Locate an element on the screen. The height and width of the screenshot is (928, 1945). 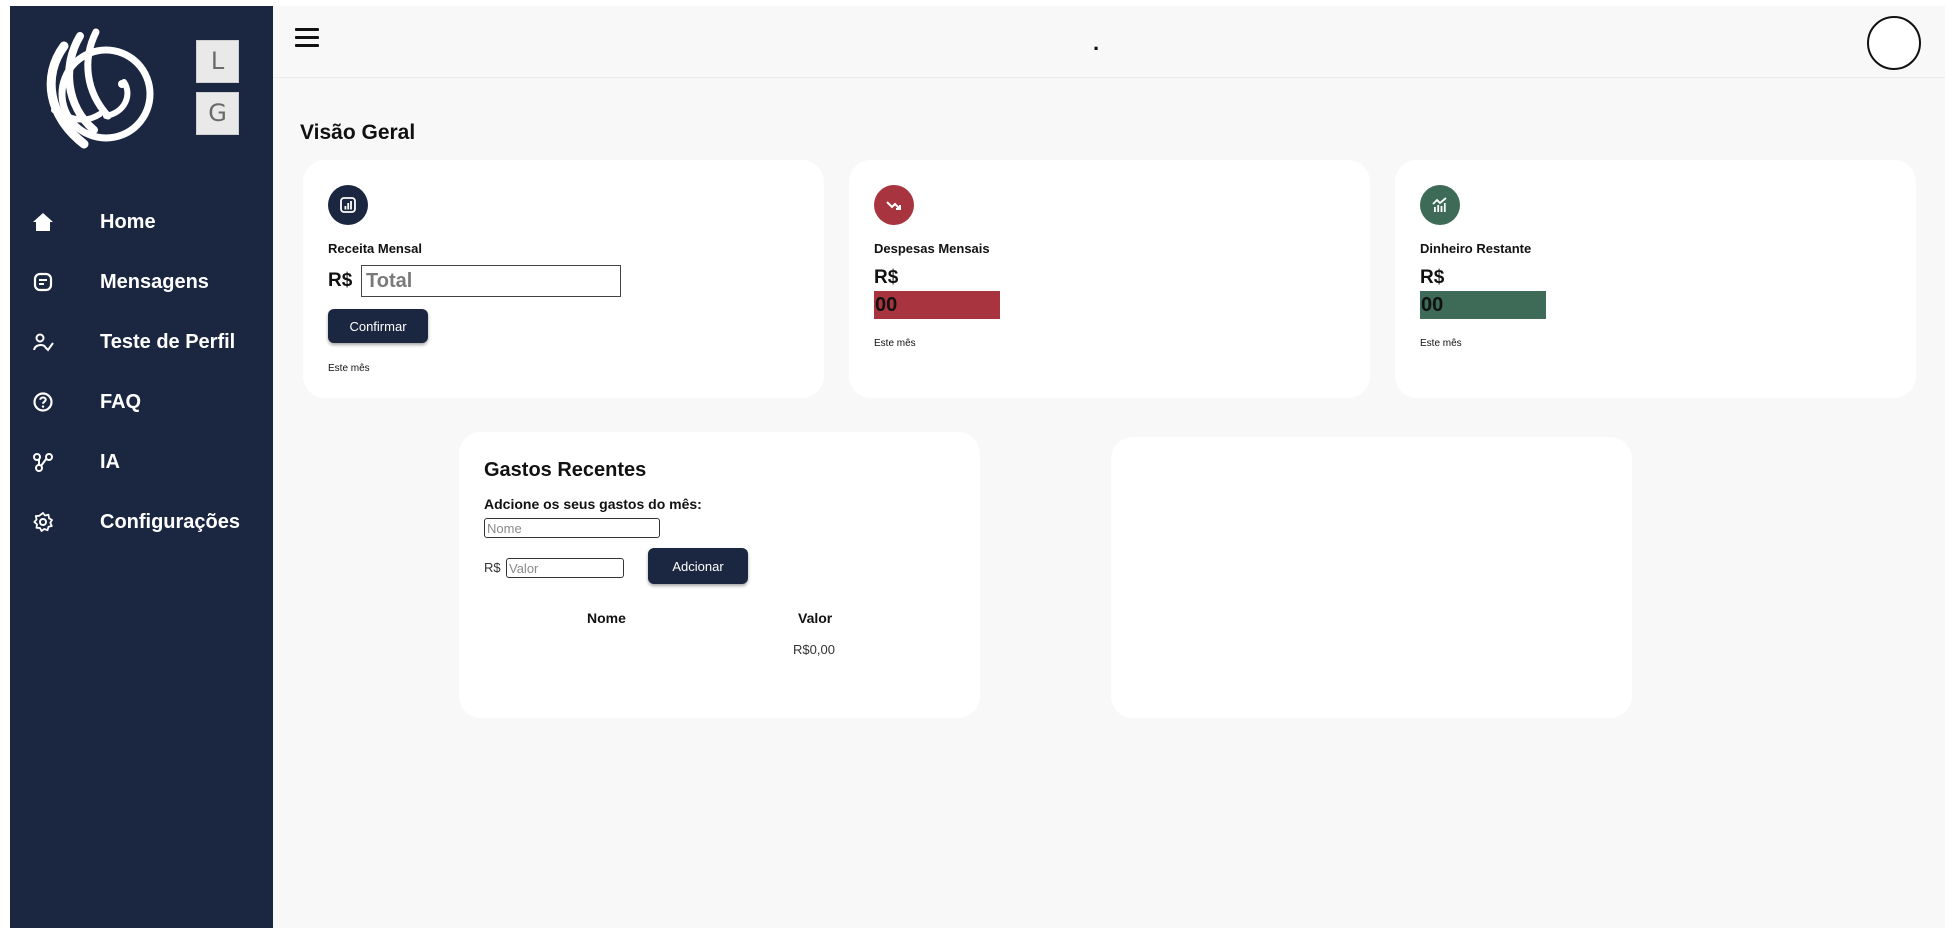
help-icon is located at coordinates (43, 402).